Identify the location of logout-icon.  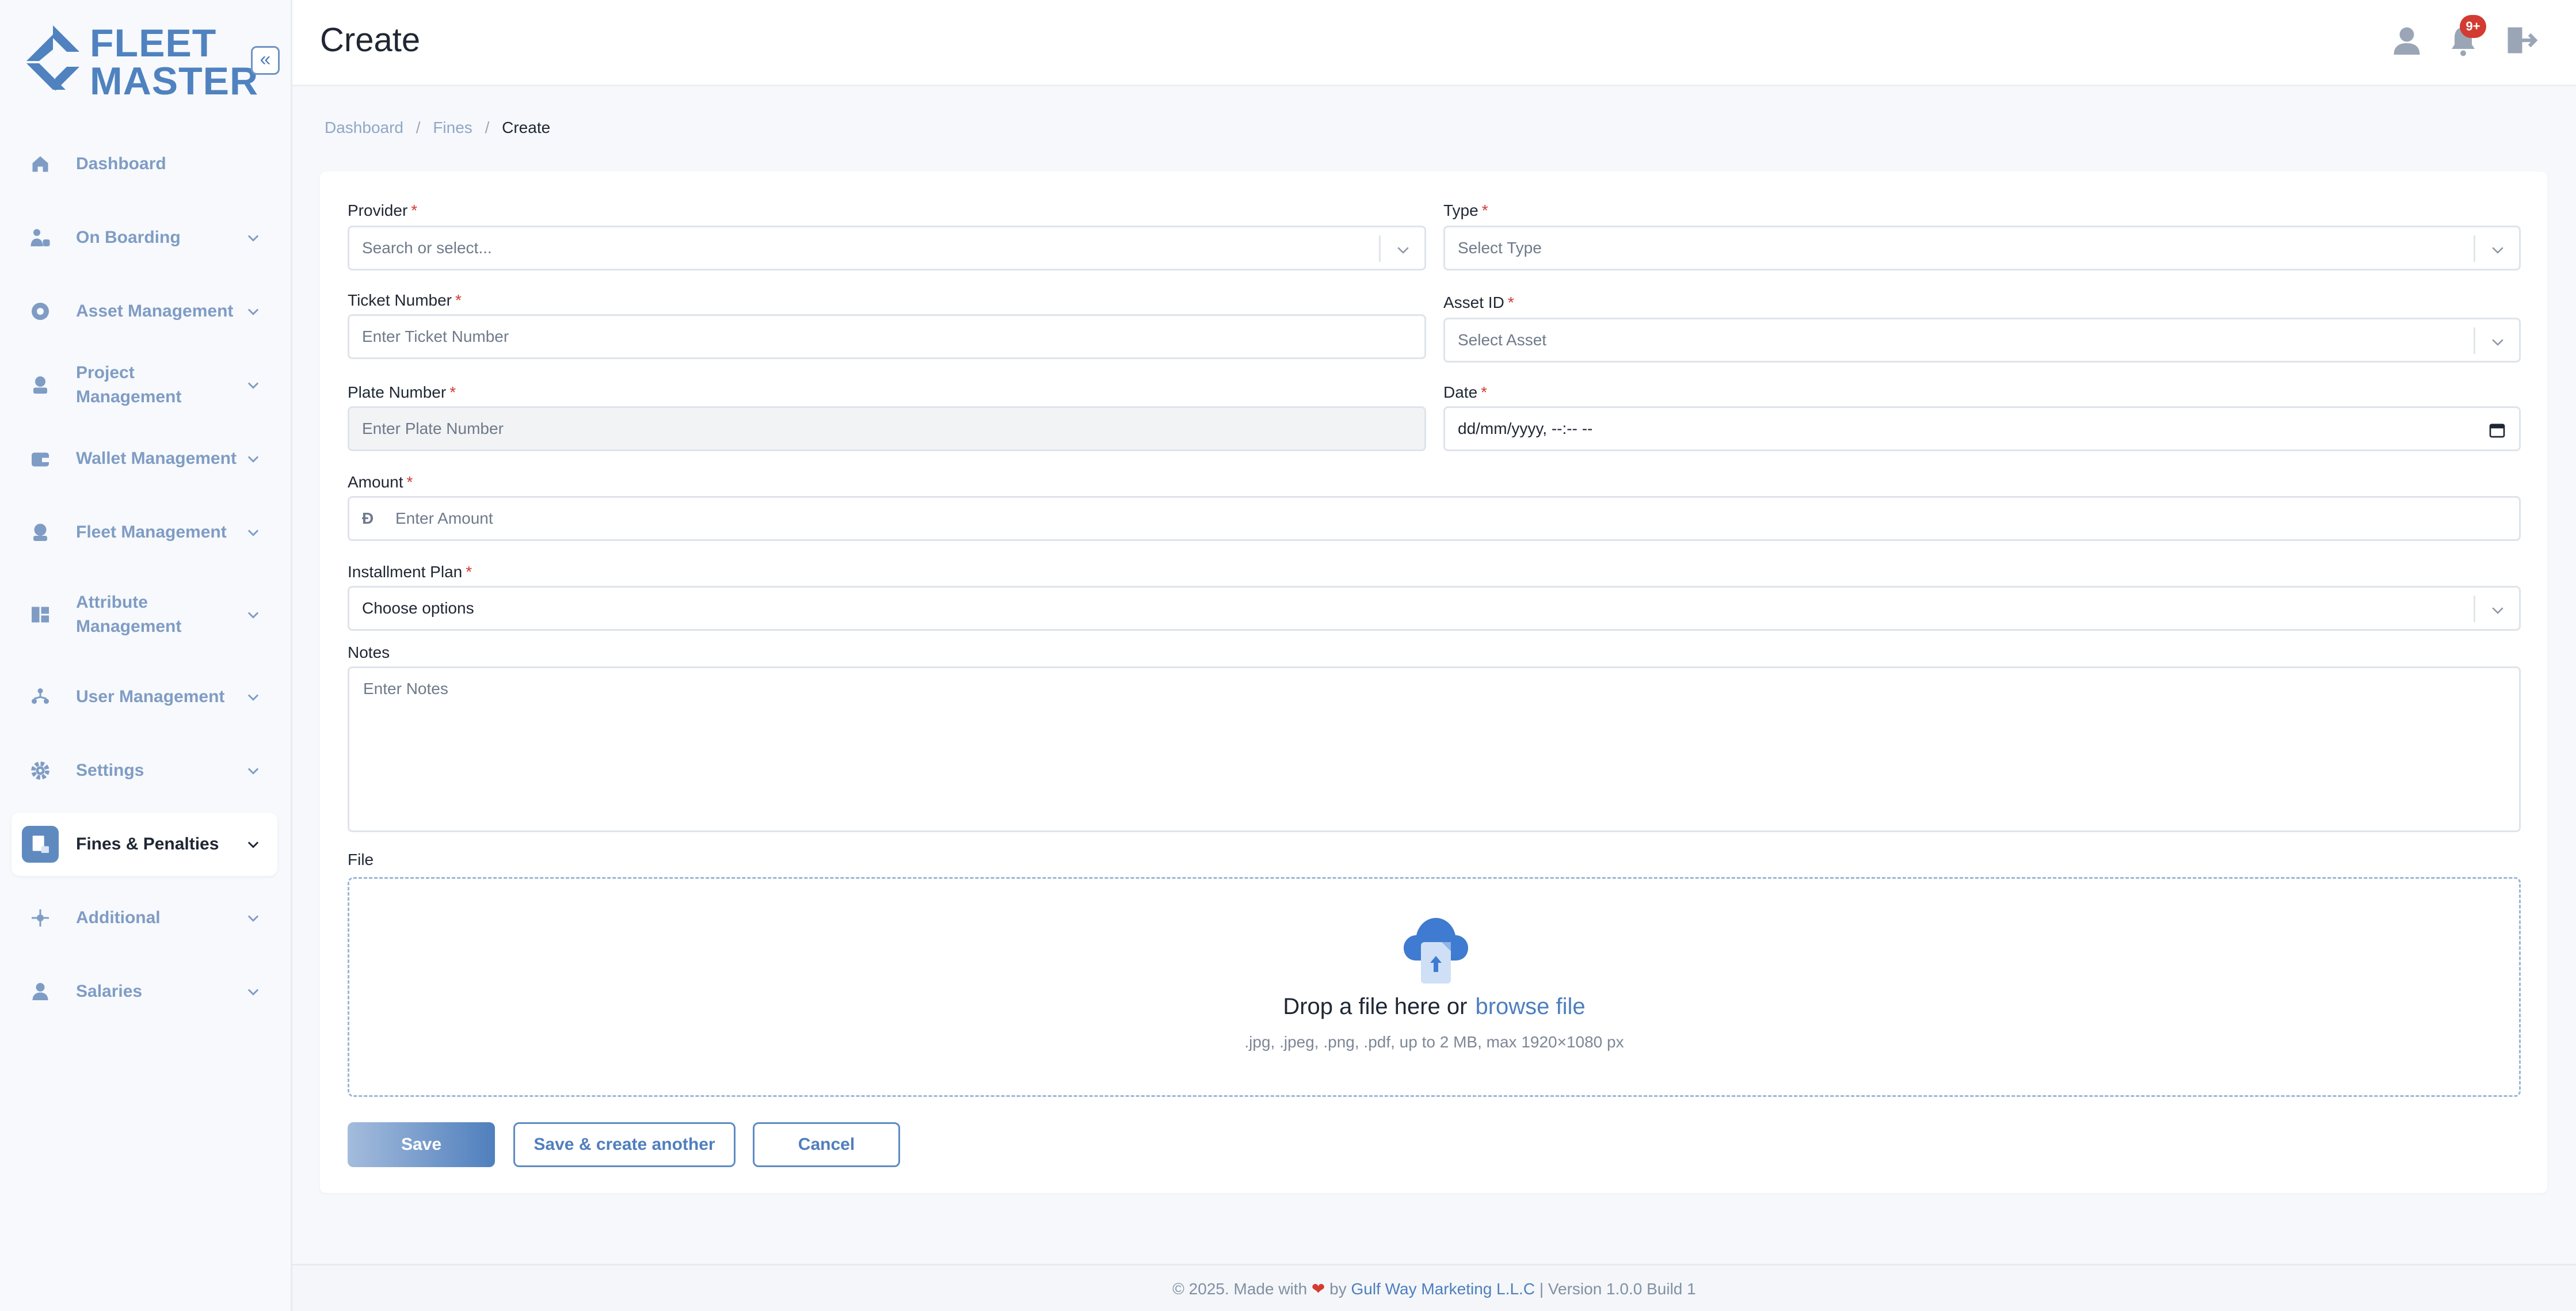
(2520, 40).